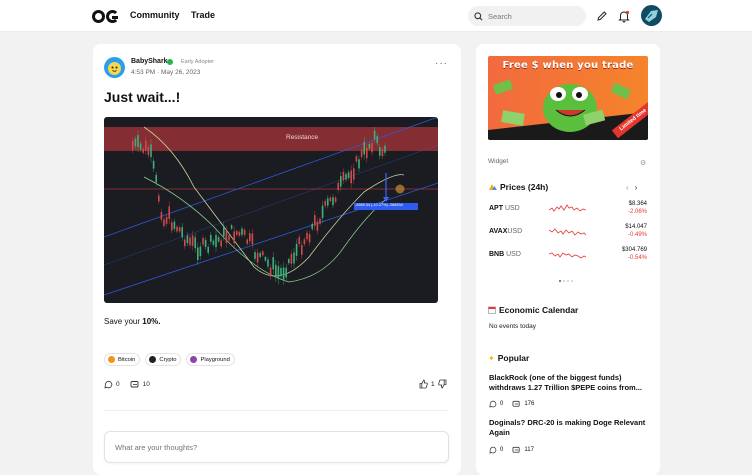 Image resolution: width=752 pixels, height=475 pixels. I want to click on thumbs-up-icon, so click(423, 384).